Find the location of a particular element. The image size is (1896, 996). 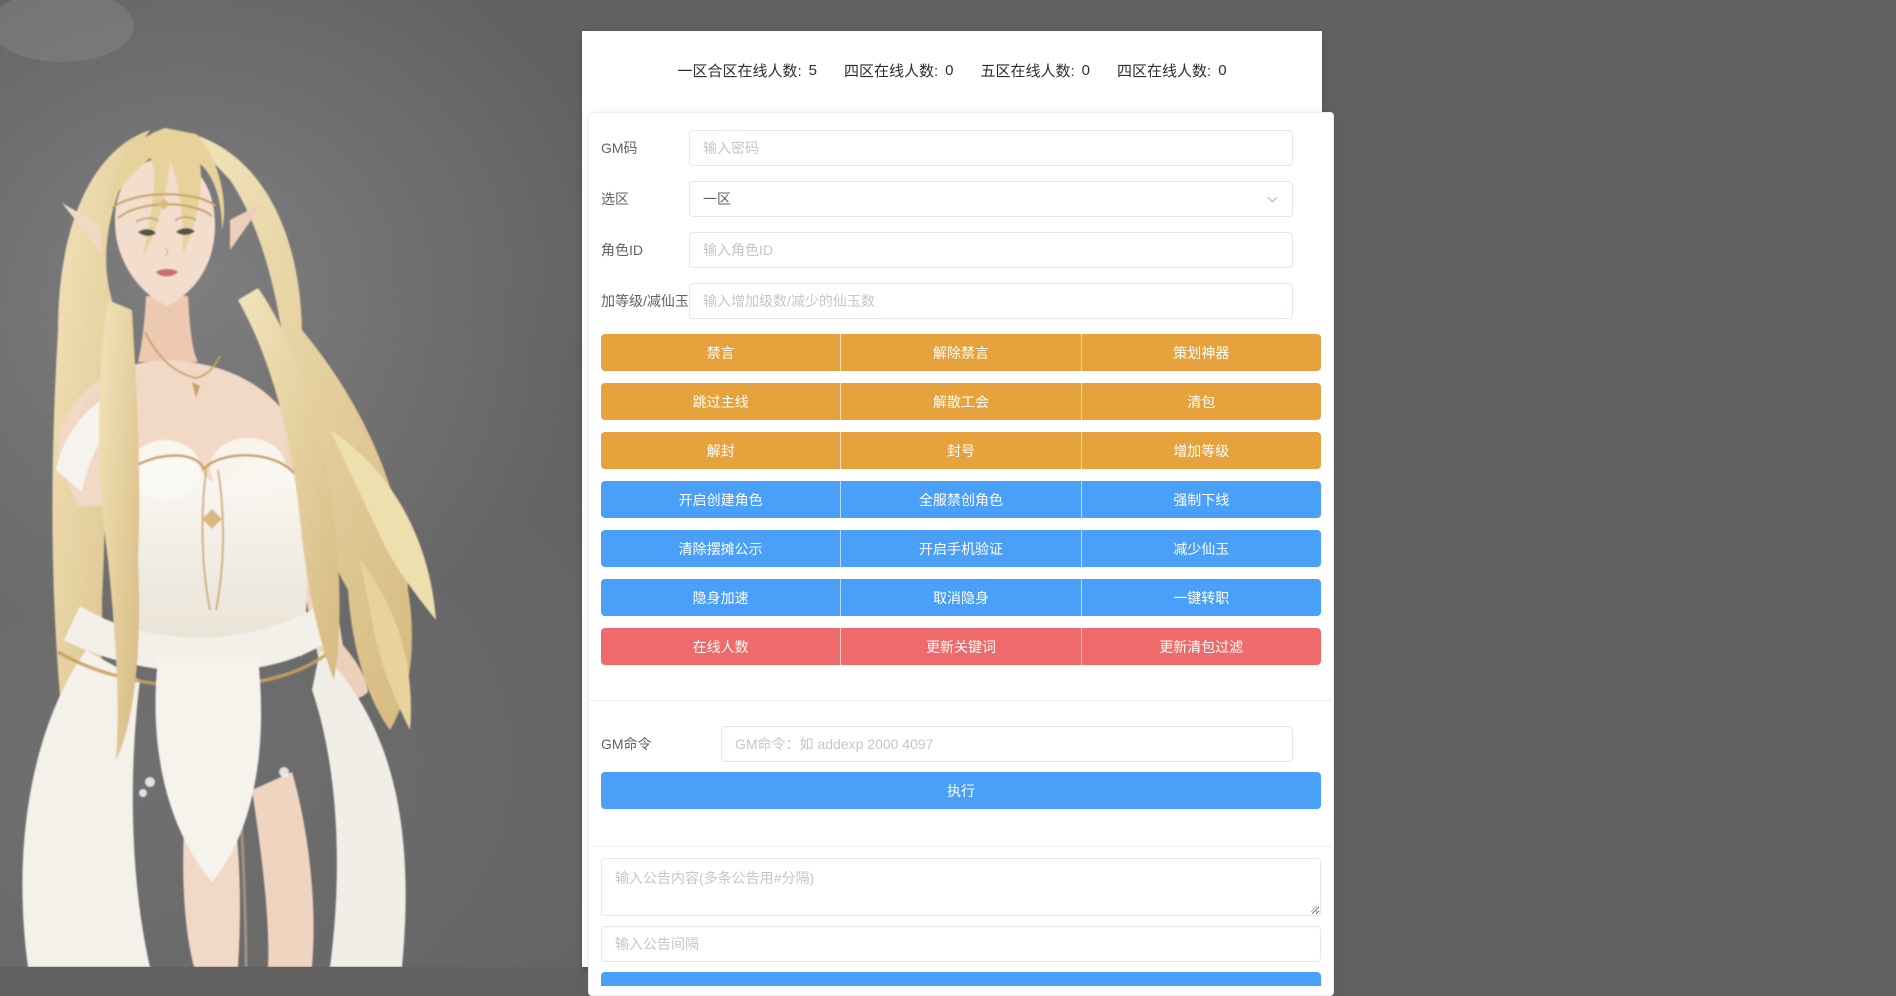

reduce-jade-button: 减少仙玉 is located at coordinates (1200, 548).